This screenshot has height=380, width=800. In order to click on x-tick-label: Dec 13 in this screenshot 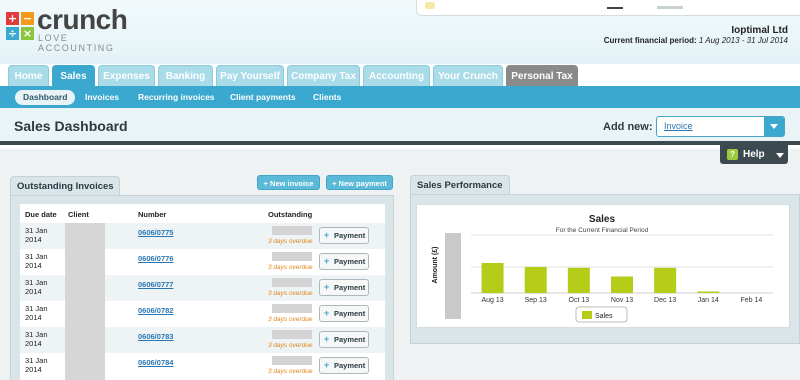, I will do `click(665, 300)`.